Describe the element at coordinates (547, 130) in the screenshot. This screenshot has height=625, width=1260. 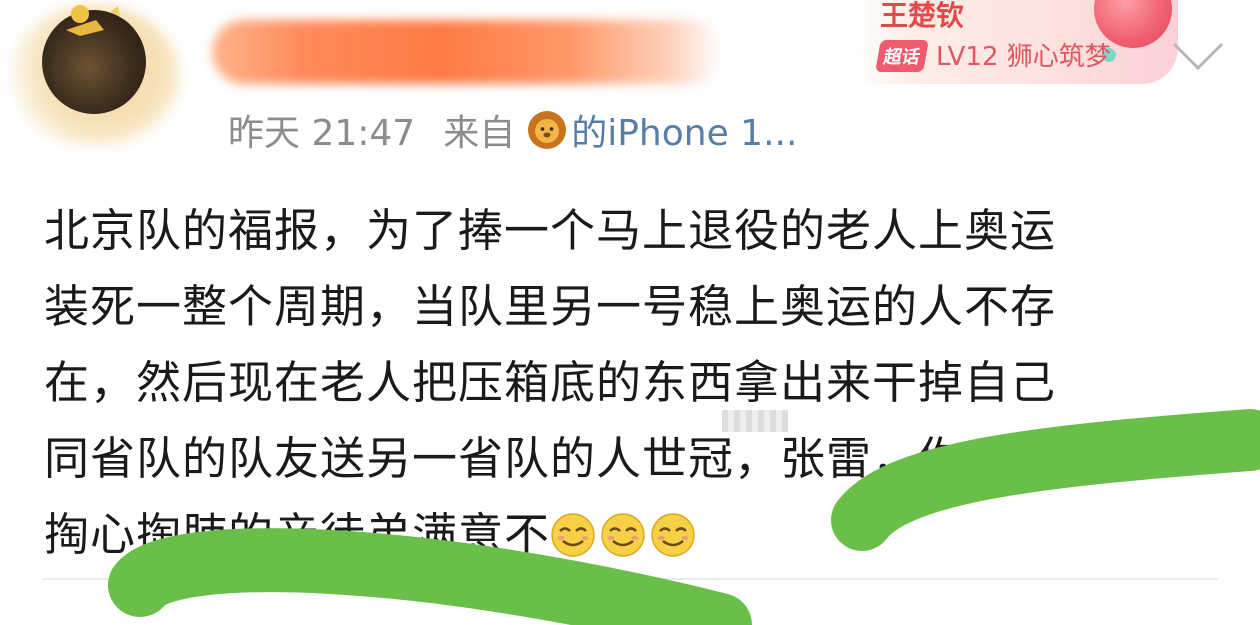
I see `lion-icon` at that location.